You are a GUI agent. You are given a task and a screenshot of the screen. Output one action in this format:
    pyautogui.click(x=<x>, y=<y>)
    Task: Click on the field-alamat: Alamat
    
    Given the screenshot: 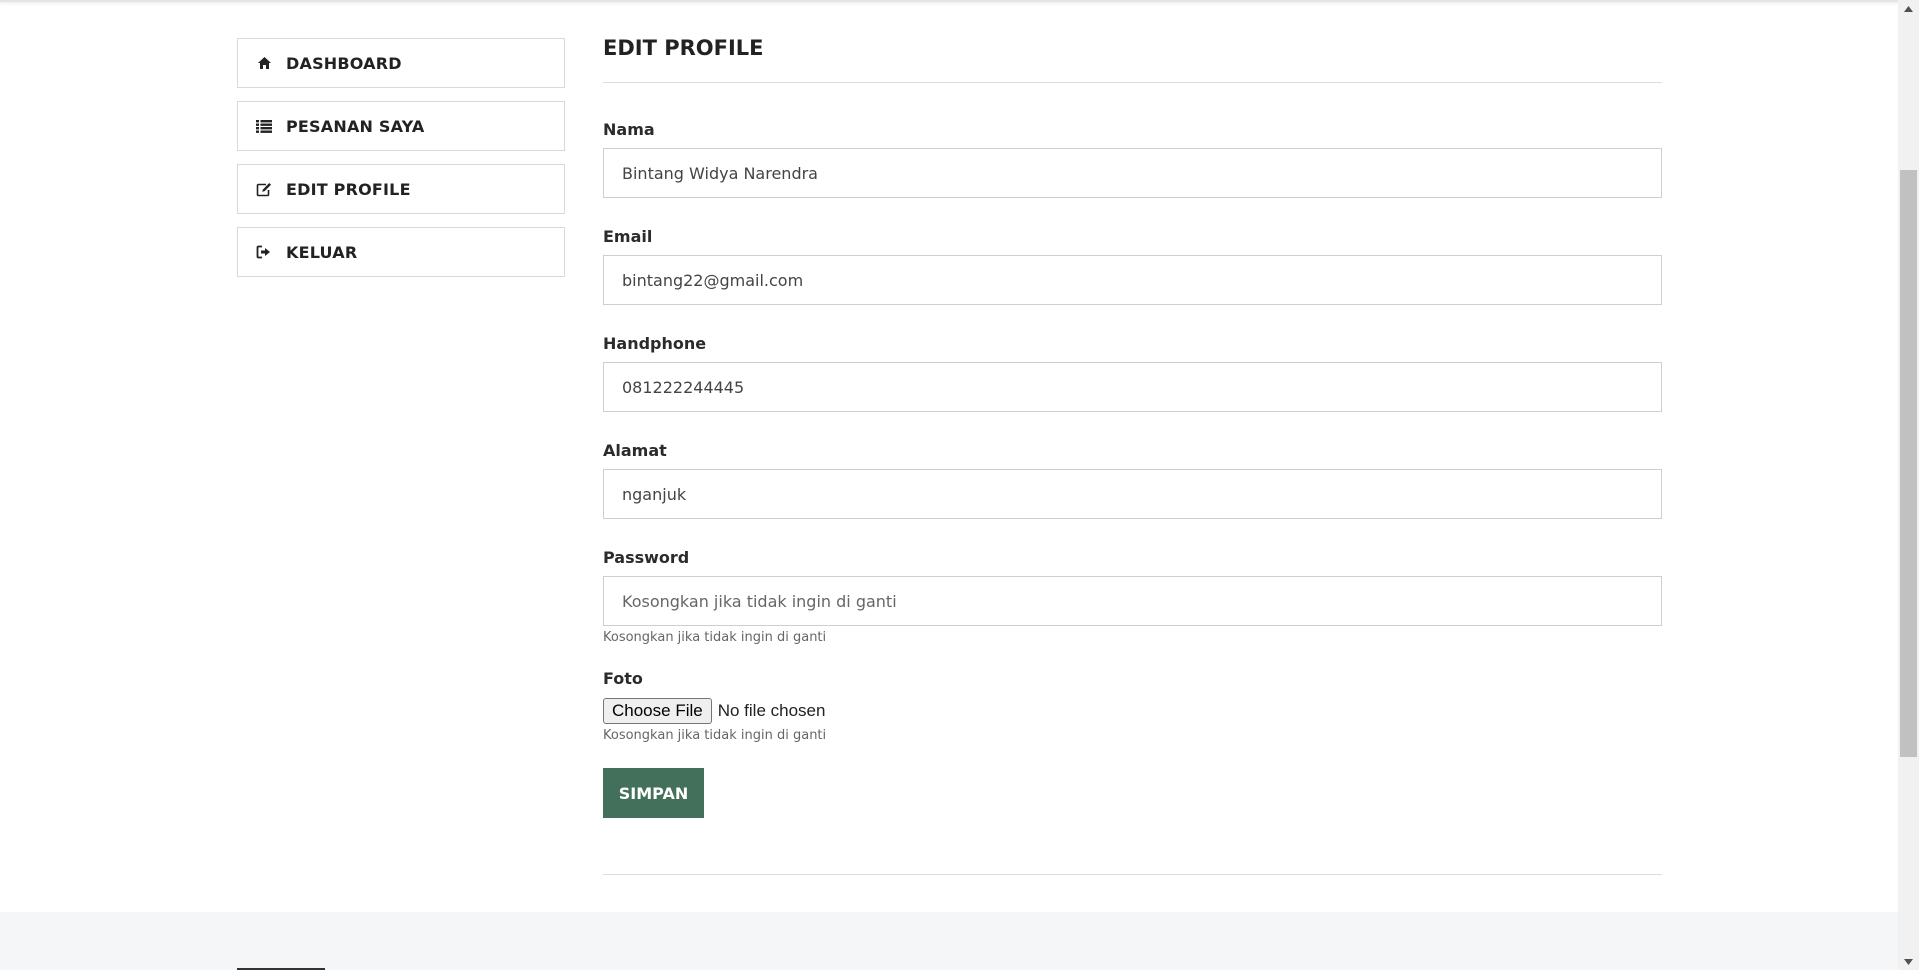 What is the action you would take?
    pyautogui.click(x=1132, y=479)
    